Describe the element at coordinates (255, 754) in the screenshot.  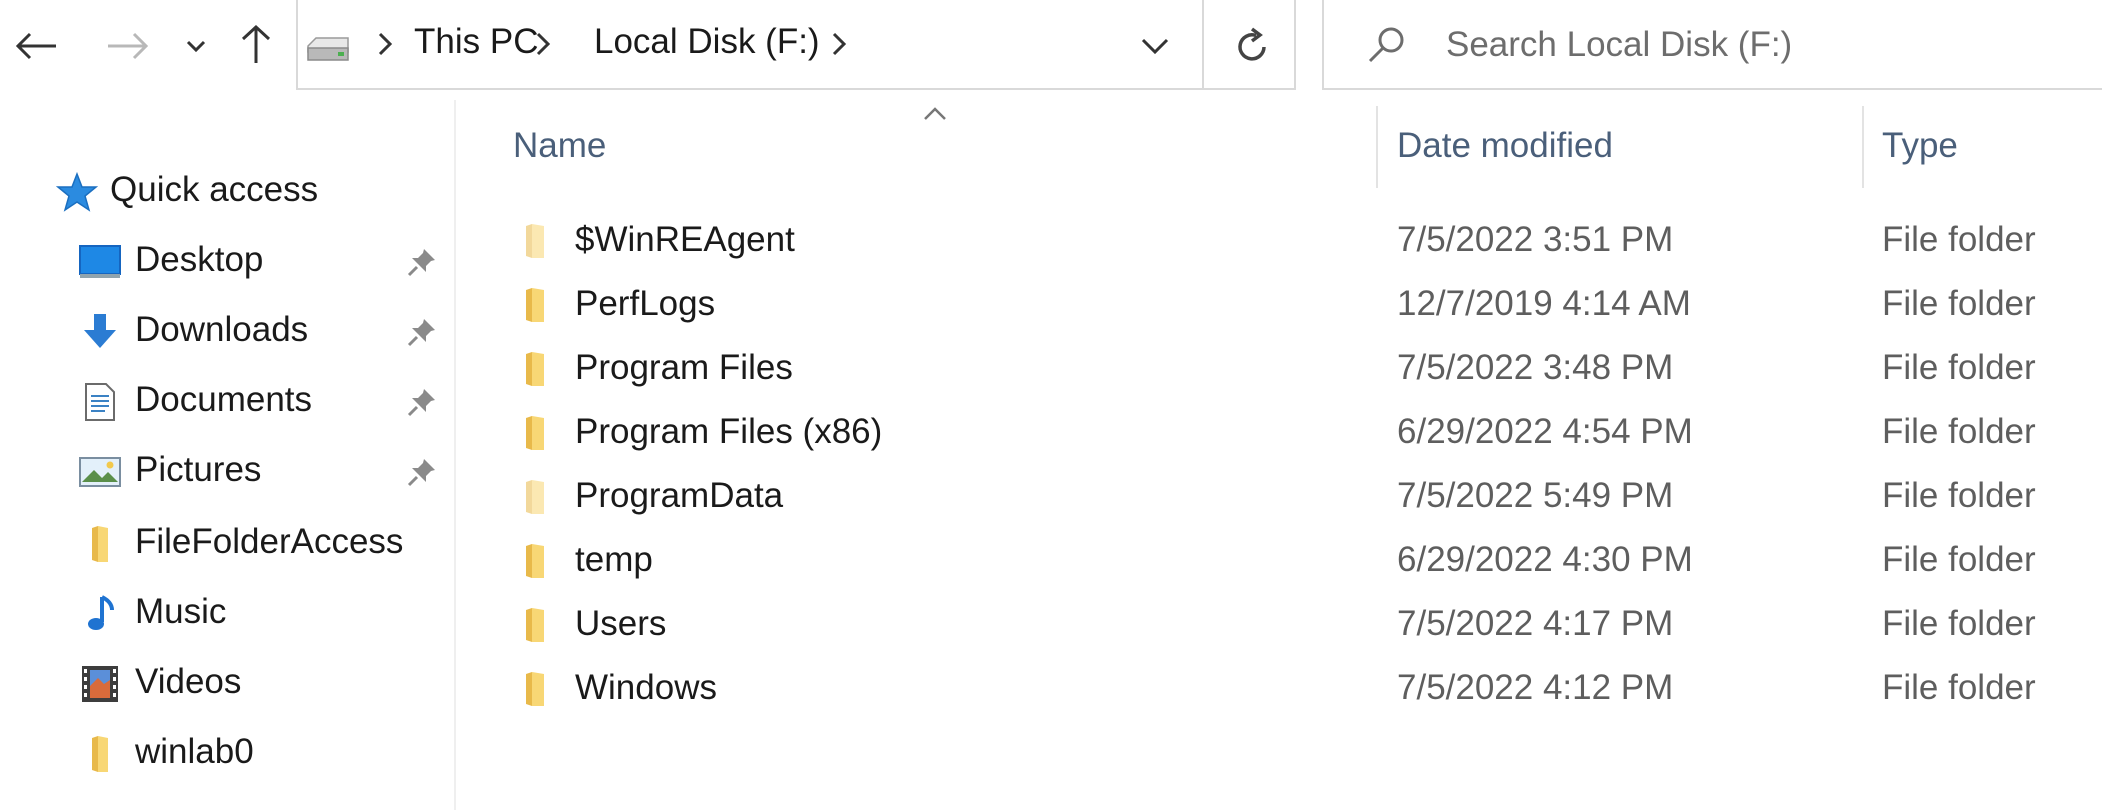
I see `sidebar-item-winlab0: winlab0` at that location.